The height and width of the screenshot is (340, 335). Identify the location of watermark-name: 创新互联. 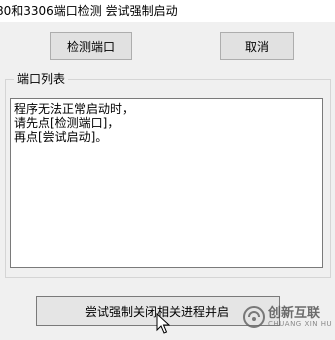
(294, 313).